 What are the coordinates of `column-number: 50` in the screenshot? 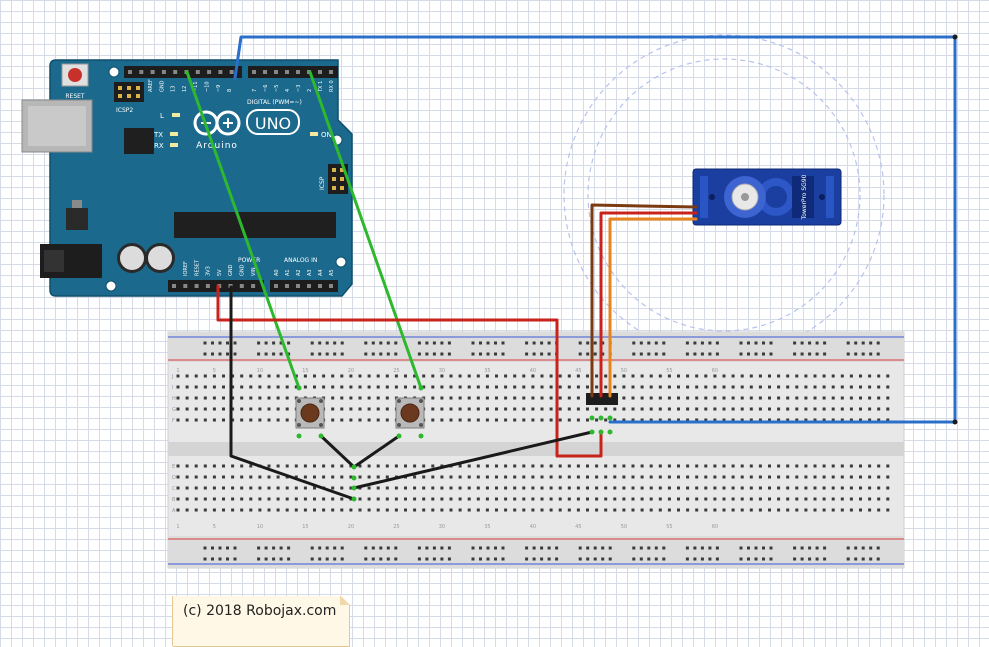 It's located at (624, 527).